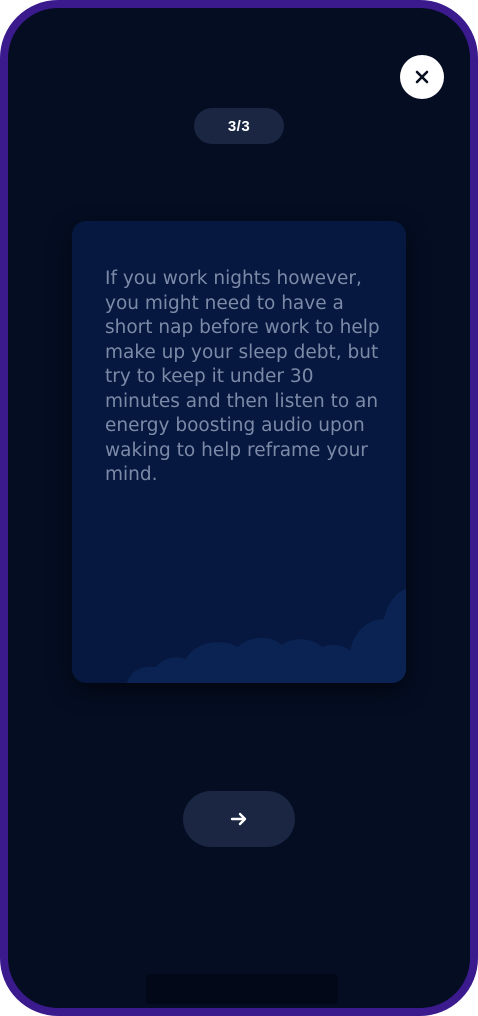 The height and width of the screenshot is (1016, 478). Describe the element at coordinates (242, 989) in the screenshot. I see `home-indicator` at that location.